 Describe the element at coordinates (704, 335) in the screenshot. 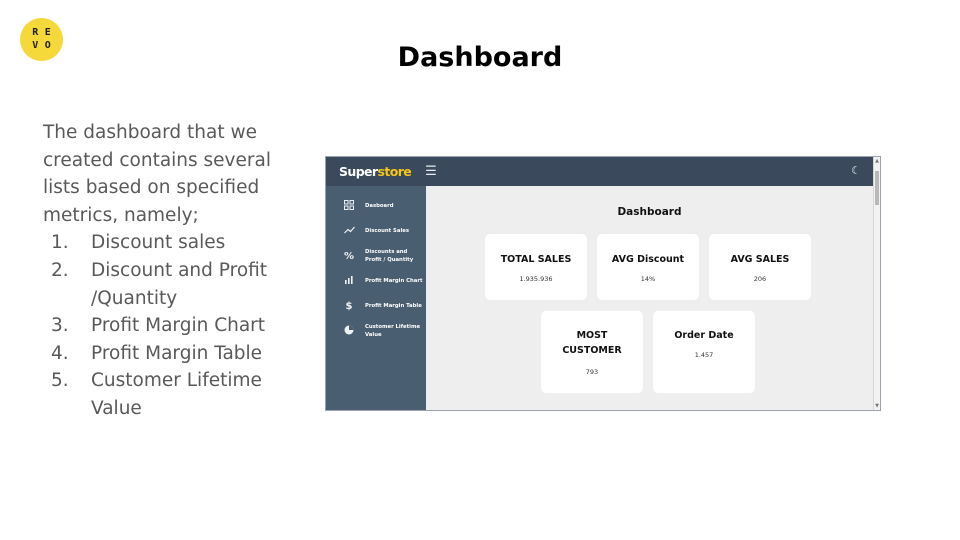

I see `card-title: Order Date` at that location.